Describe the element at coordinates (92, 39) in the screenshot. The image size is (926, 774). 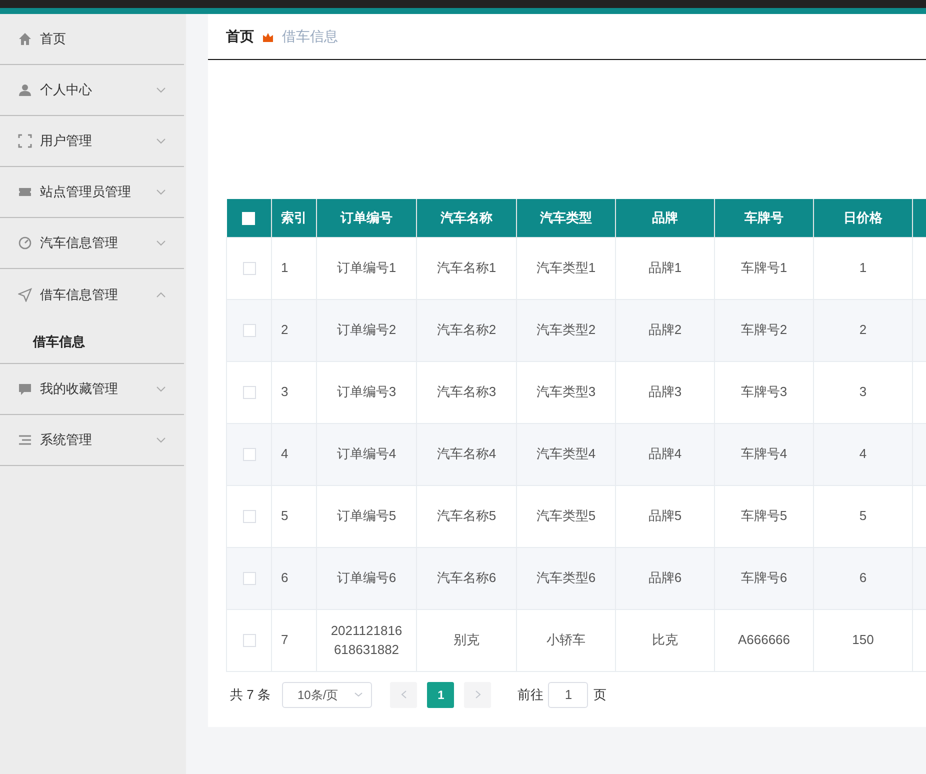
I see `sidebar-item: 首页` at that location.